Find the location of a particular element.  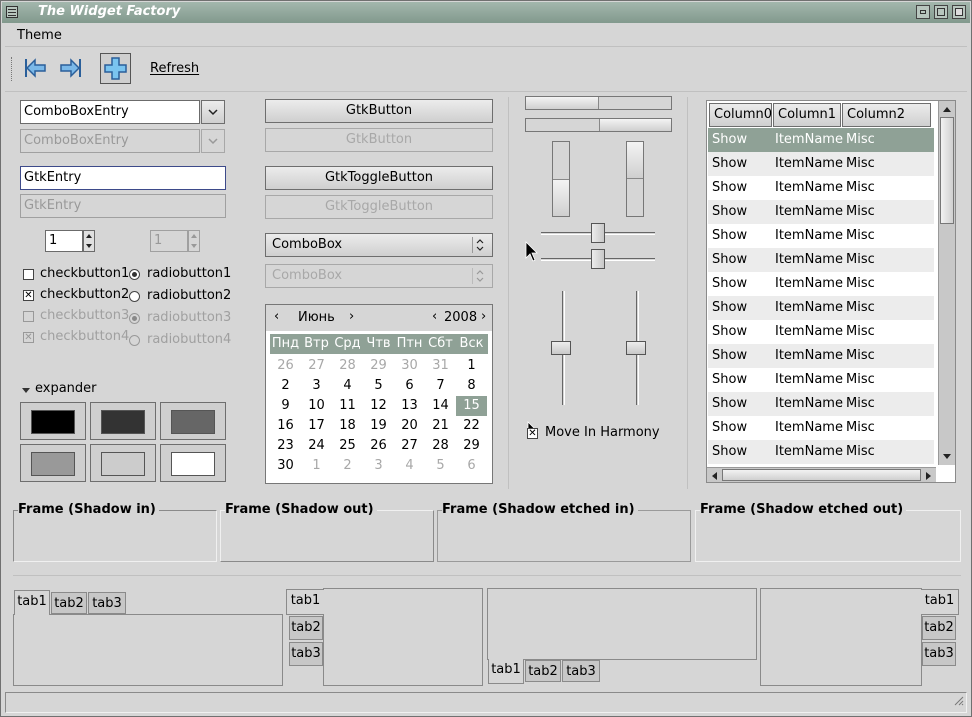

combobox: ComboBox is located at coordinates (379, 245).